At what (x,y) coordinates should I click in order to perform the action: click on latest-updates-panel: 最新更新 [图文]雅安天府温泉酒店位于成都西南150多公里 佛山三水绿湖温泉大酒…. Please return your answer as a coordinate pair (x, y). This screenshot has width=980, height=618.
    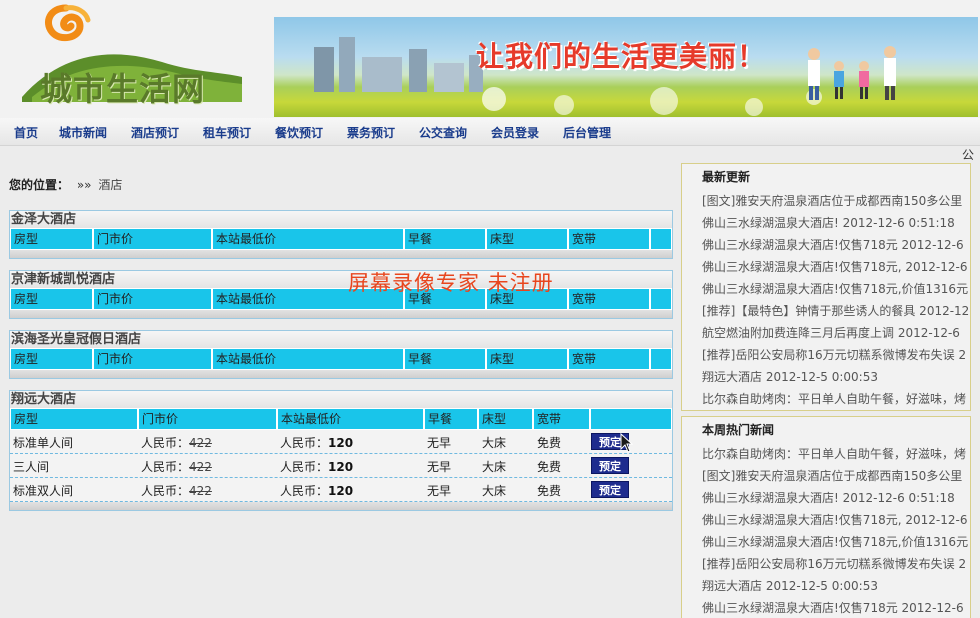
    Looking at the image, I should click on (826, 287).